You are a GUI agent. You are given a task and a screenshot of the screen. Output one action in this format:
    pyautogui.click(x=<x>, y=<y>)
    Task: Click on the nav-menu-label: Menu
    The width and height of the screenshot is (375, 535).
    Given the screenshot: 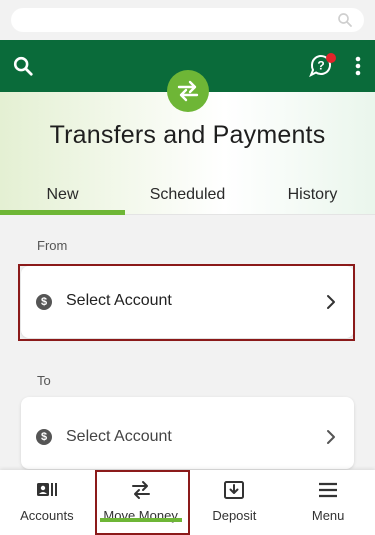 What is the action you would take?
    pyautogui.click(x=328, y=515)
    